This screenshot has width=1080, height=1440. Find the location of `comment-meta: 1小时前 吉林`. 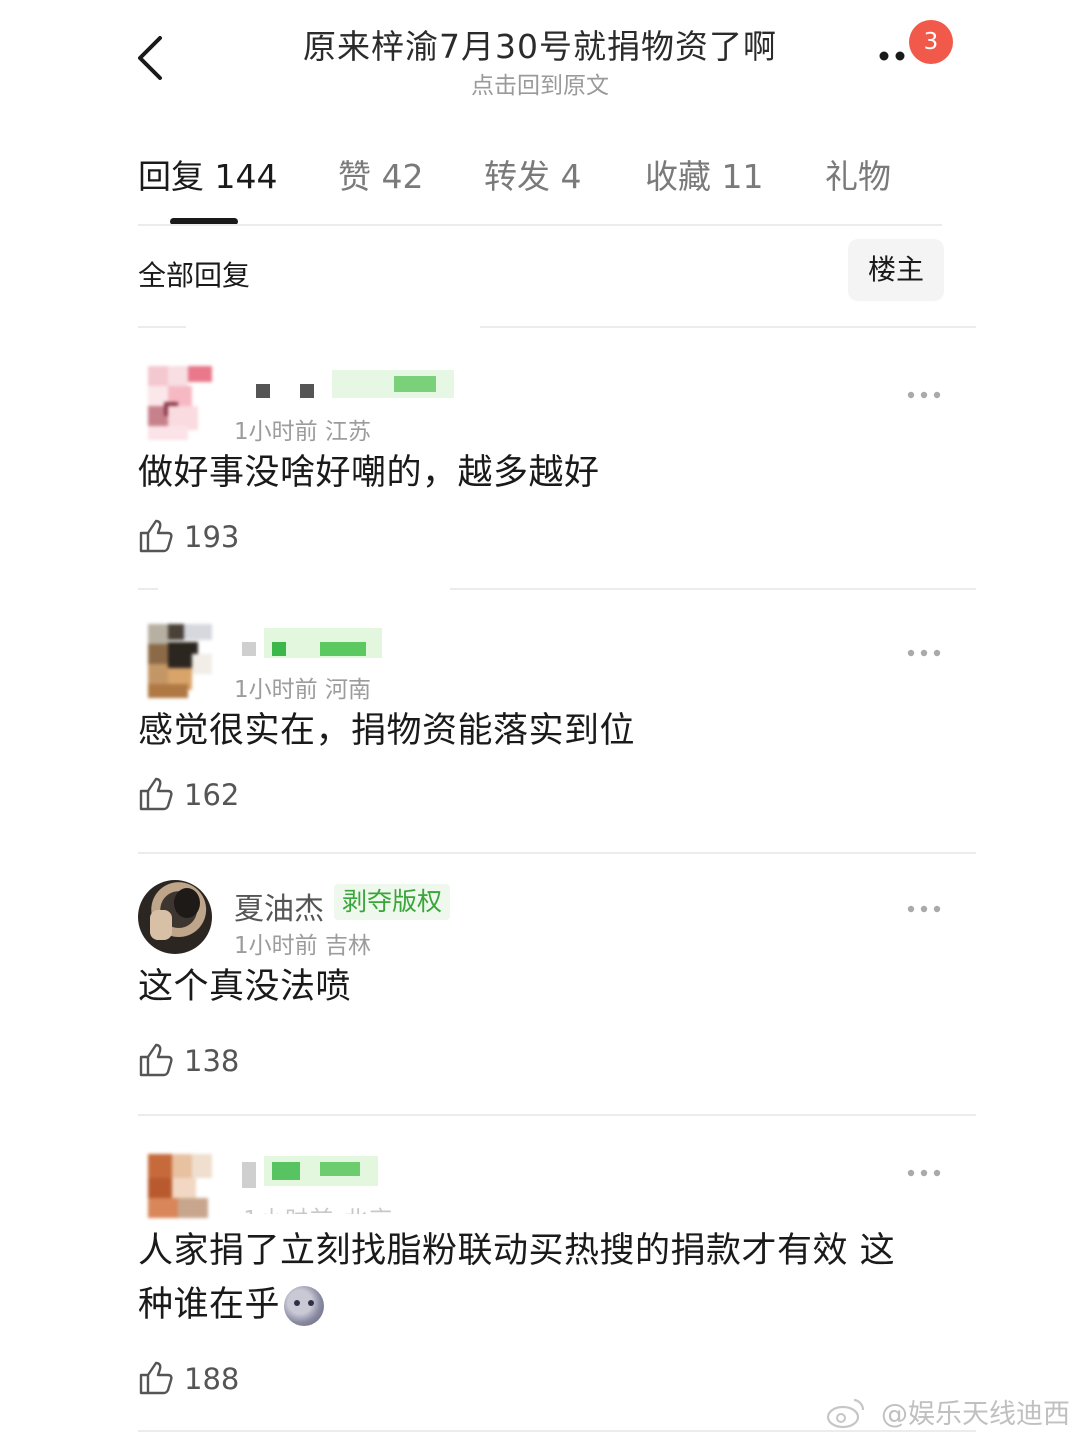

comment-meta: 1小时前 吉林 is located at coordinates (302, 946).